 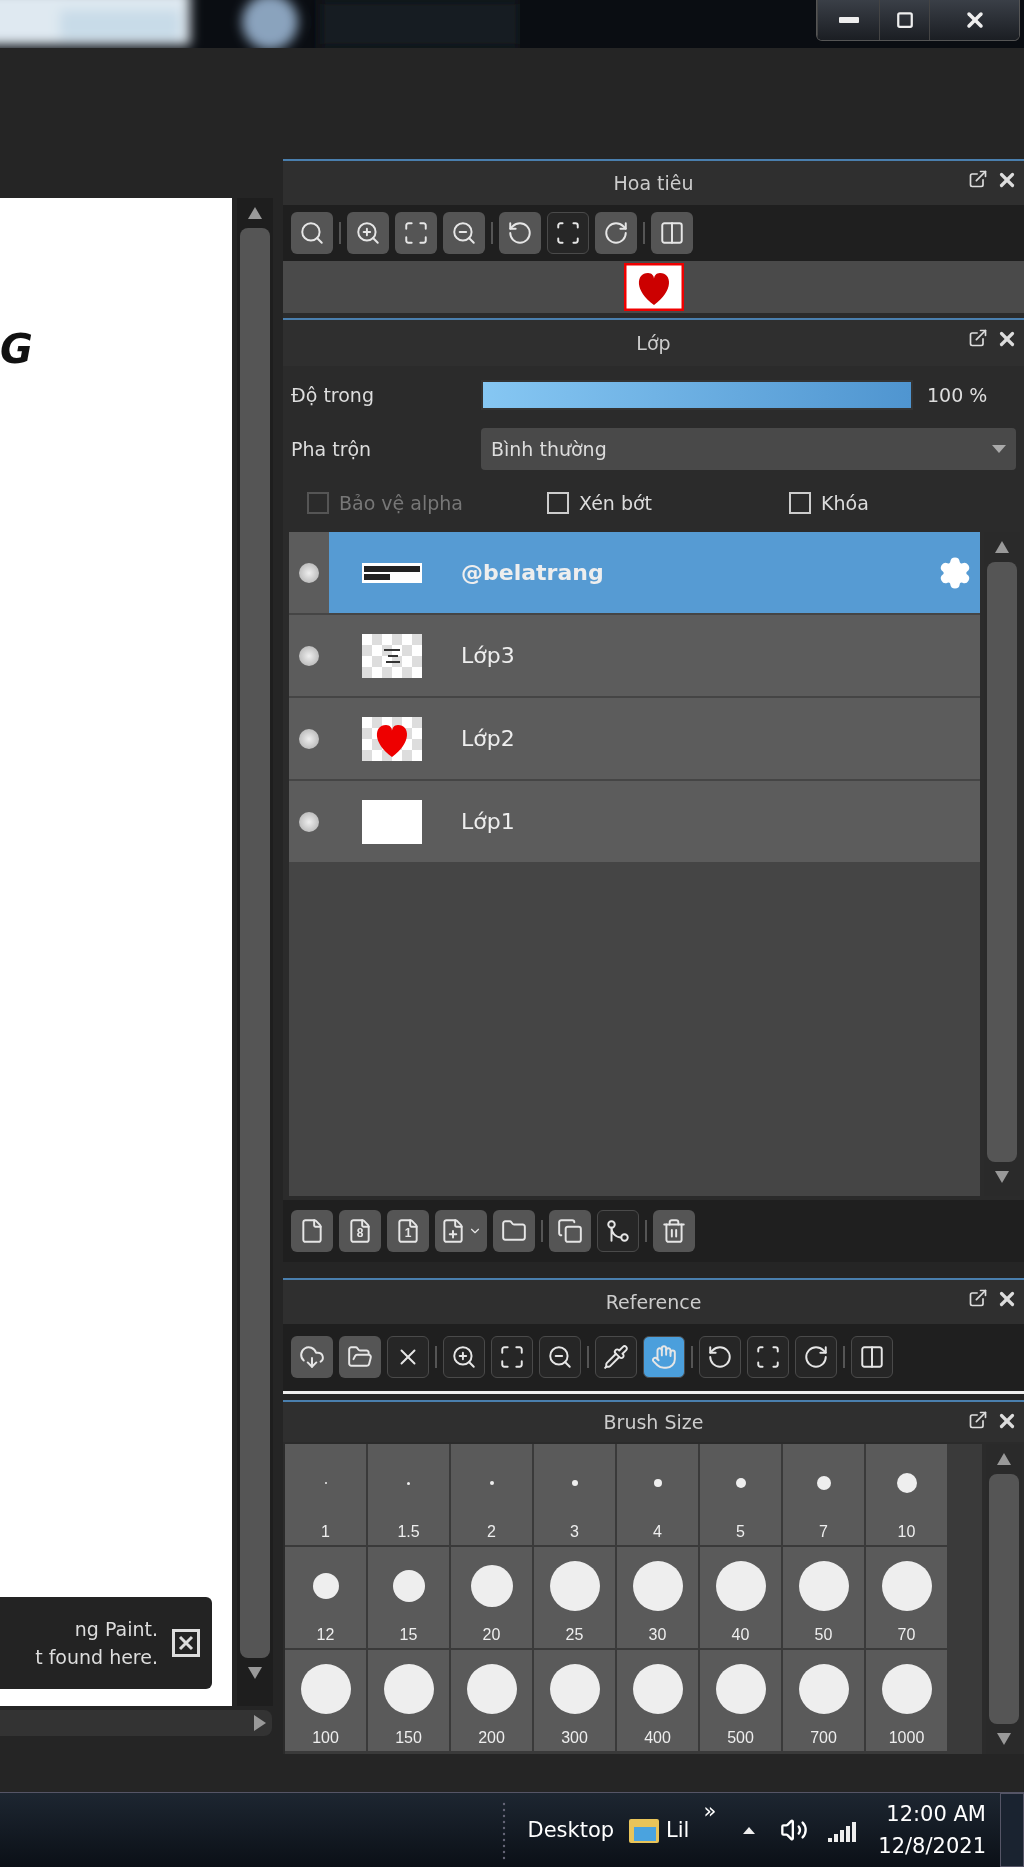 What do you see at coordinates (408, 1231) in the screenshot?
I see `tool-button: 1` at bounding box center [408, 1231].